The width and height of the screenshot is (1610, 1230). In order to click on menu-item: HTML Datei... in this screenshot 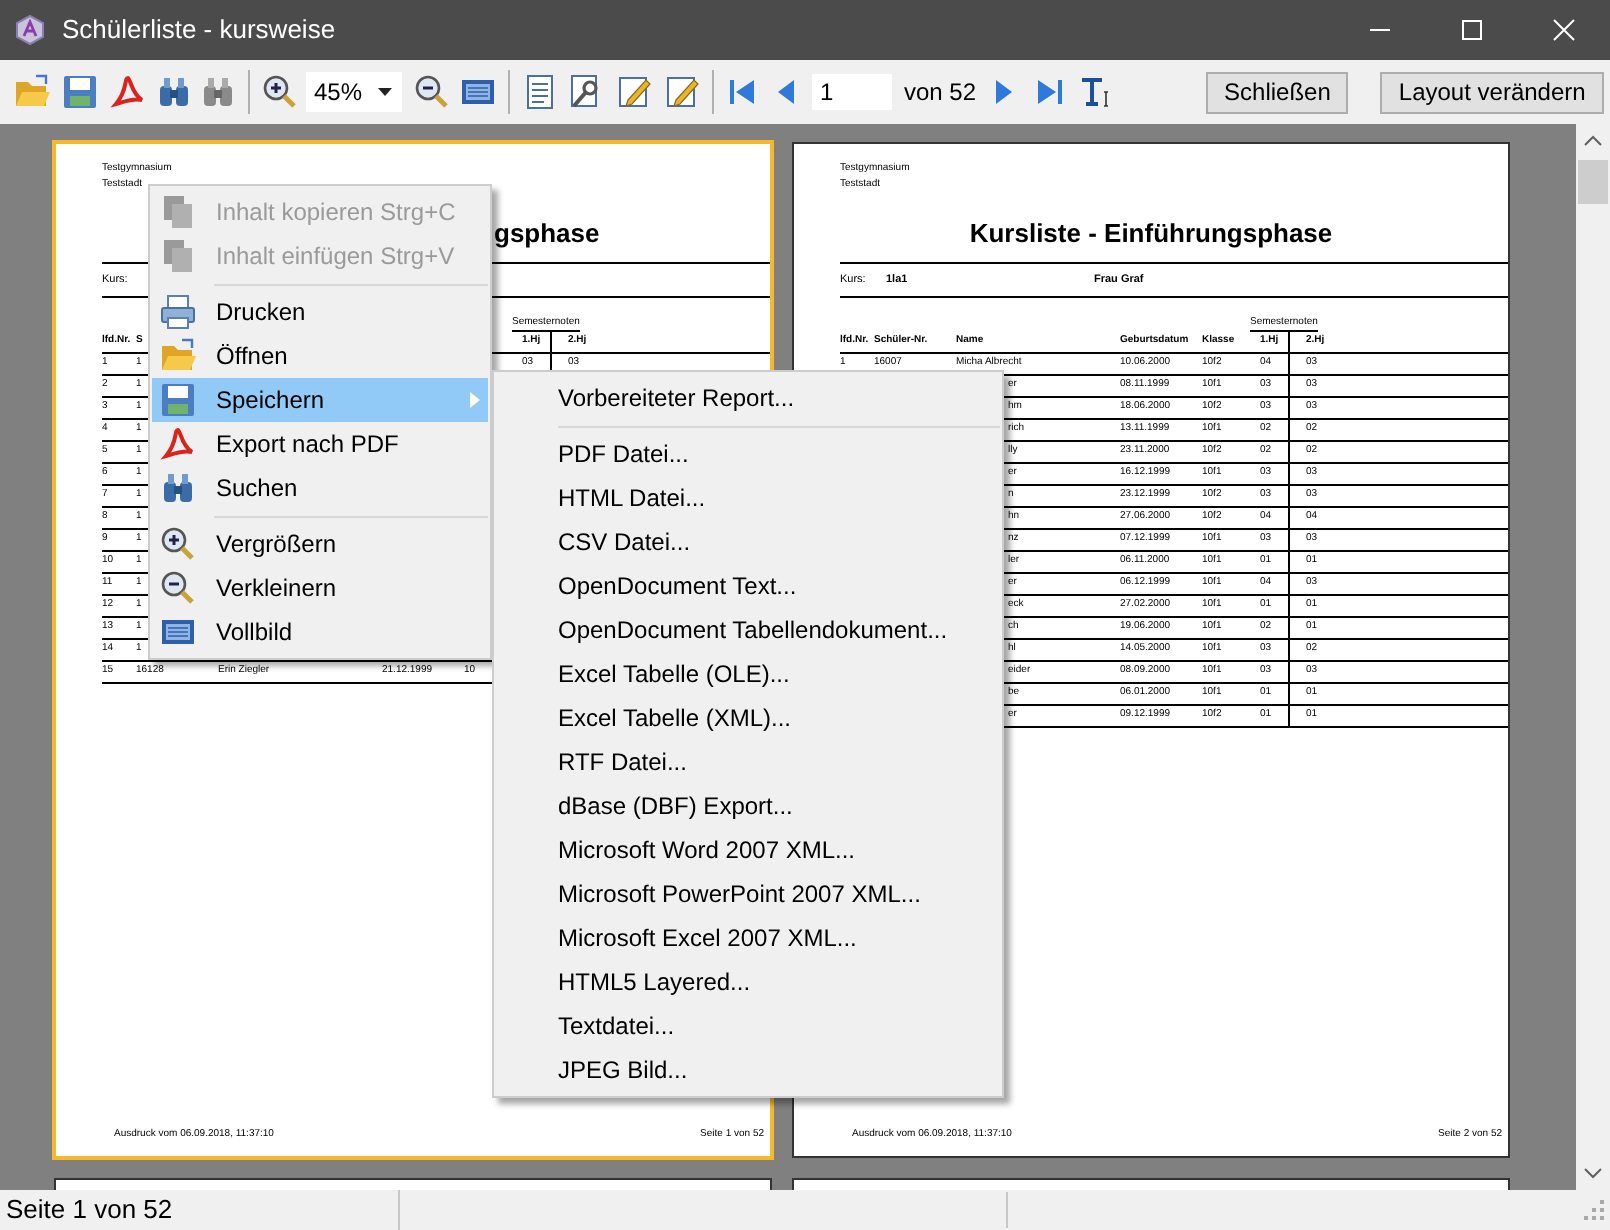, I will do `click(748, 498)`.